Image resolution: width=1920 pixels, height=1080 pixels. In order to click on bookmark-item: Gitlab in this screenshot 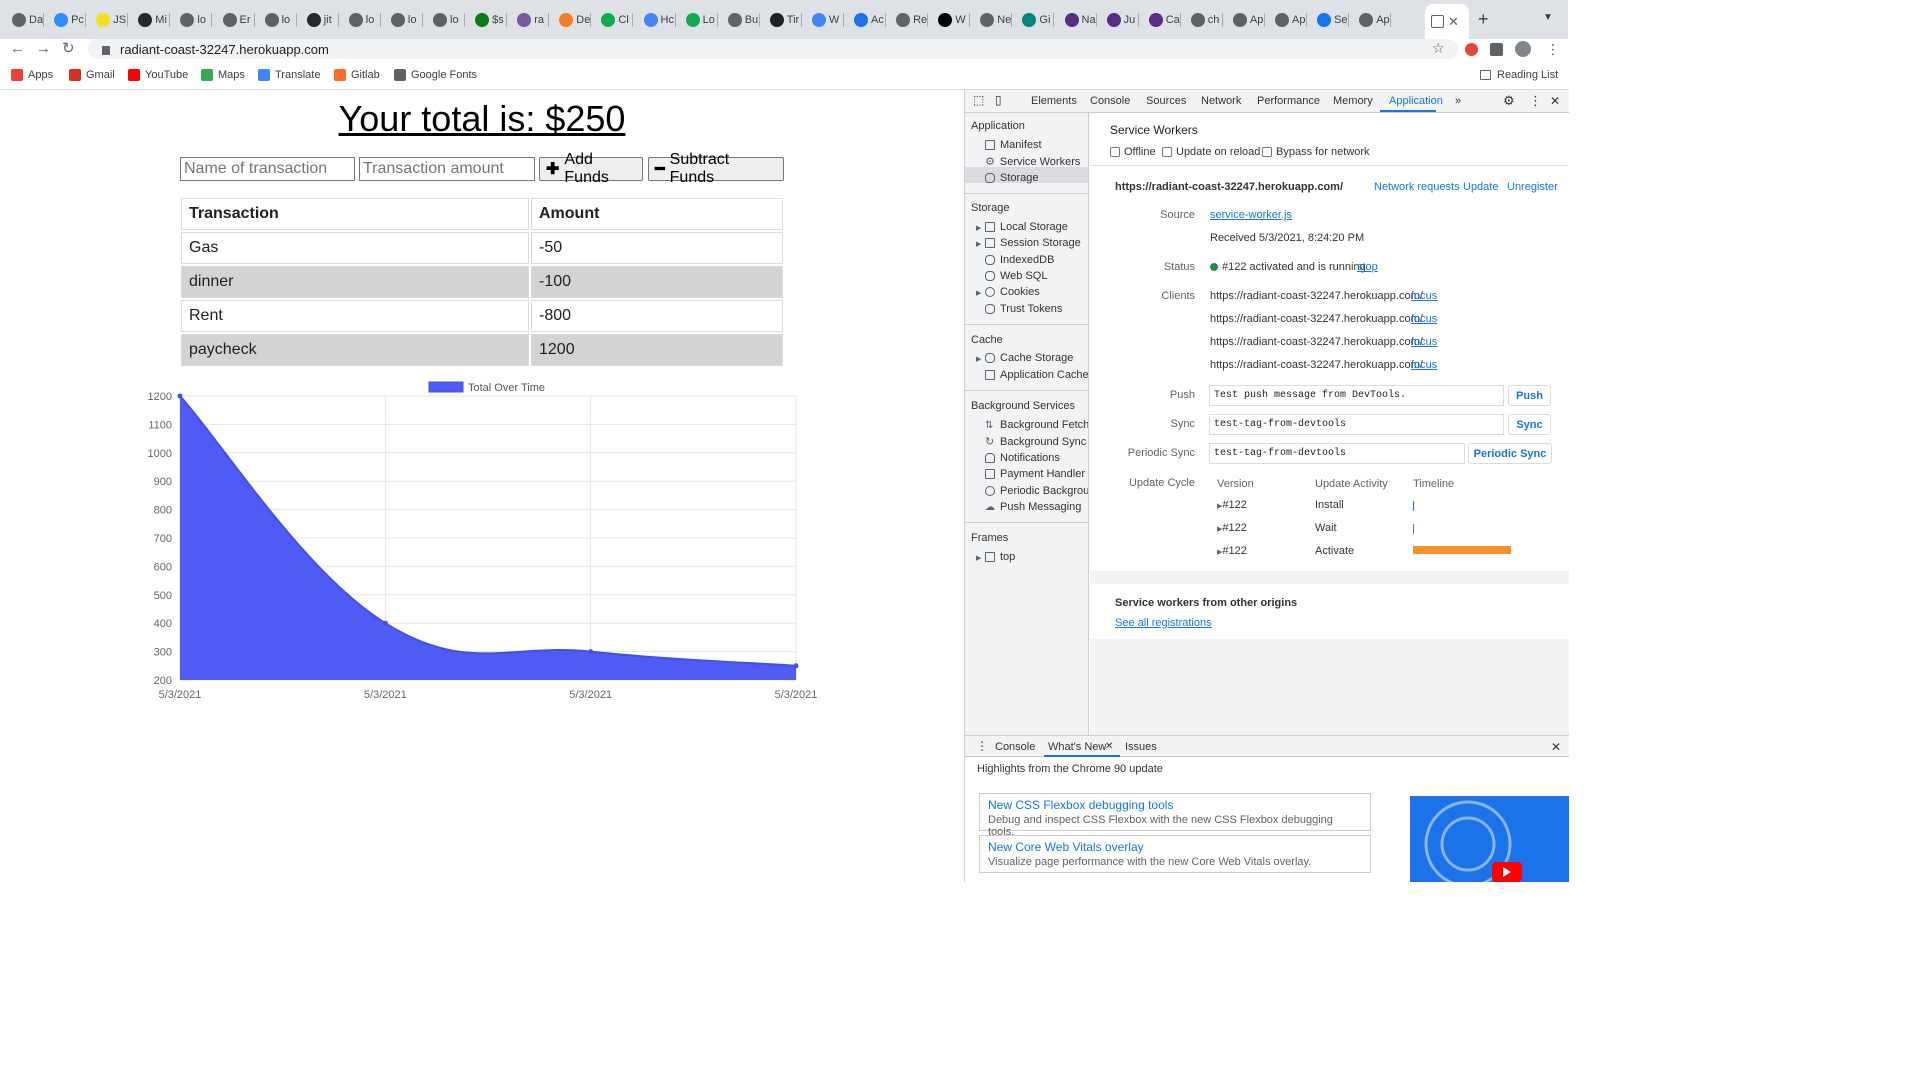, I will do `click(357, 75)`.